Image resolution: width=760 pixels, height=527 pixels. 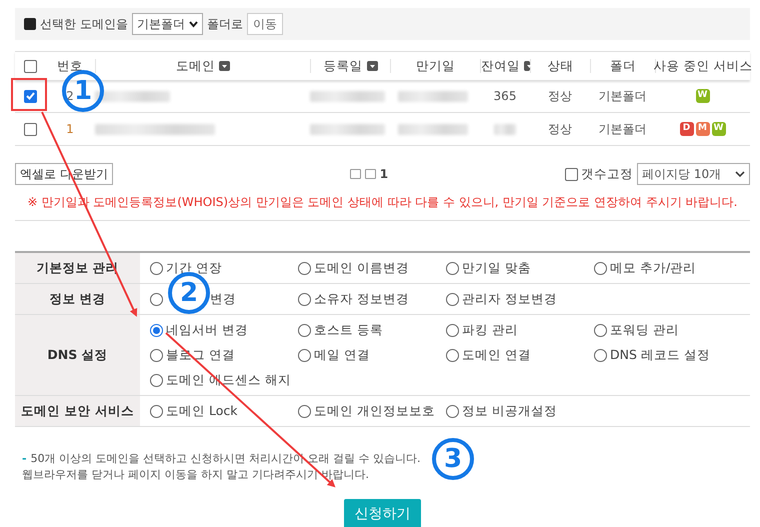 What do you see at coordinates (70, 129) in the screenshot?
I see `row-number: 1` at bounding box center [70, 129].